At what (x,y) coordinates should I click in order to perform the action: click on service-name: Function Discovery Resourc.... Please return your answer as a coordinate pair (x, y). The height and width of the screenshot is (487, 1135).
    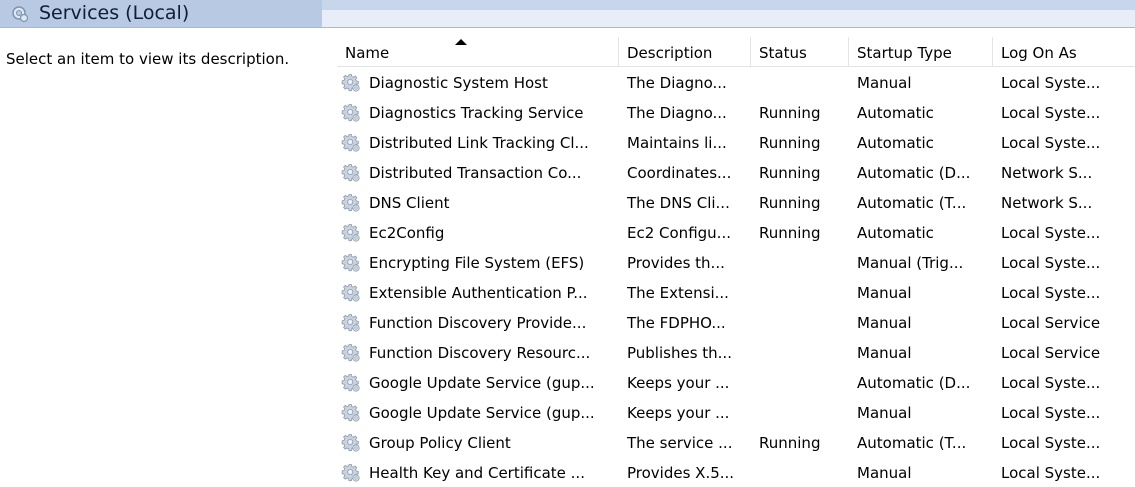
    Looking at the image, I should click on (480, 353).